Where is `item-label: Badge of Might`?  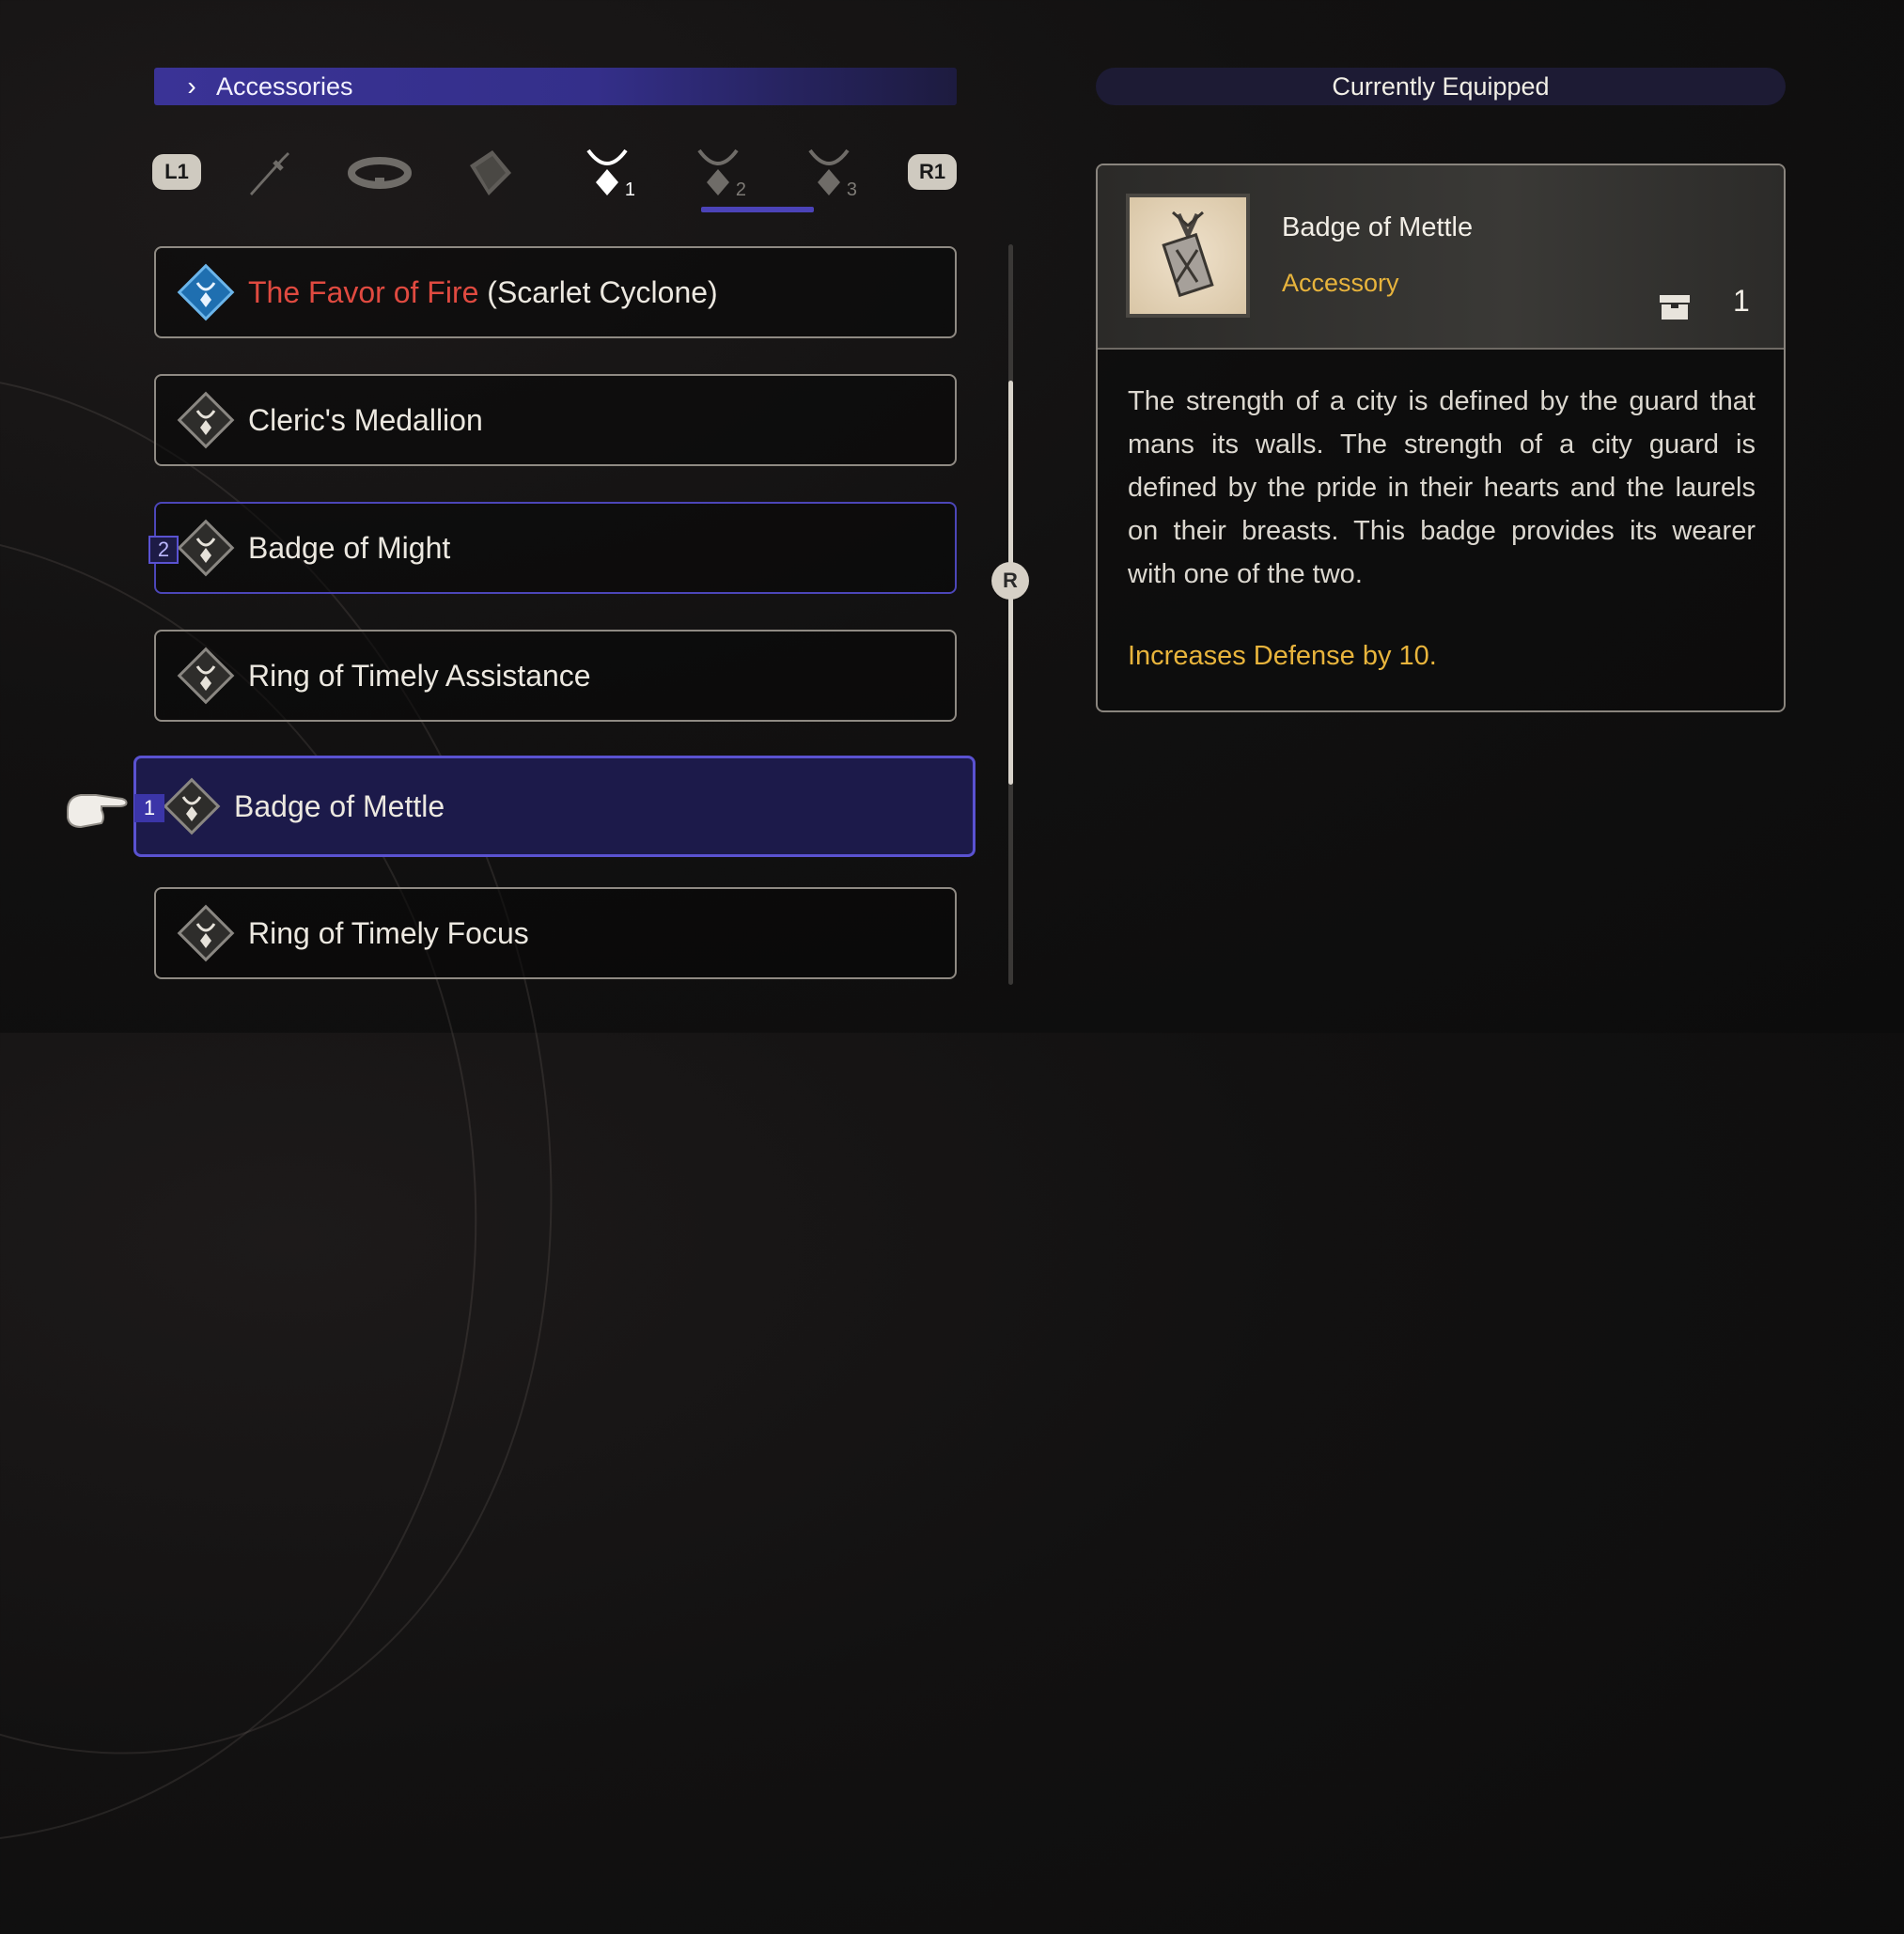
item-label: Badge of Might is located at coordinates (349, 547).